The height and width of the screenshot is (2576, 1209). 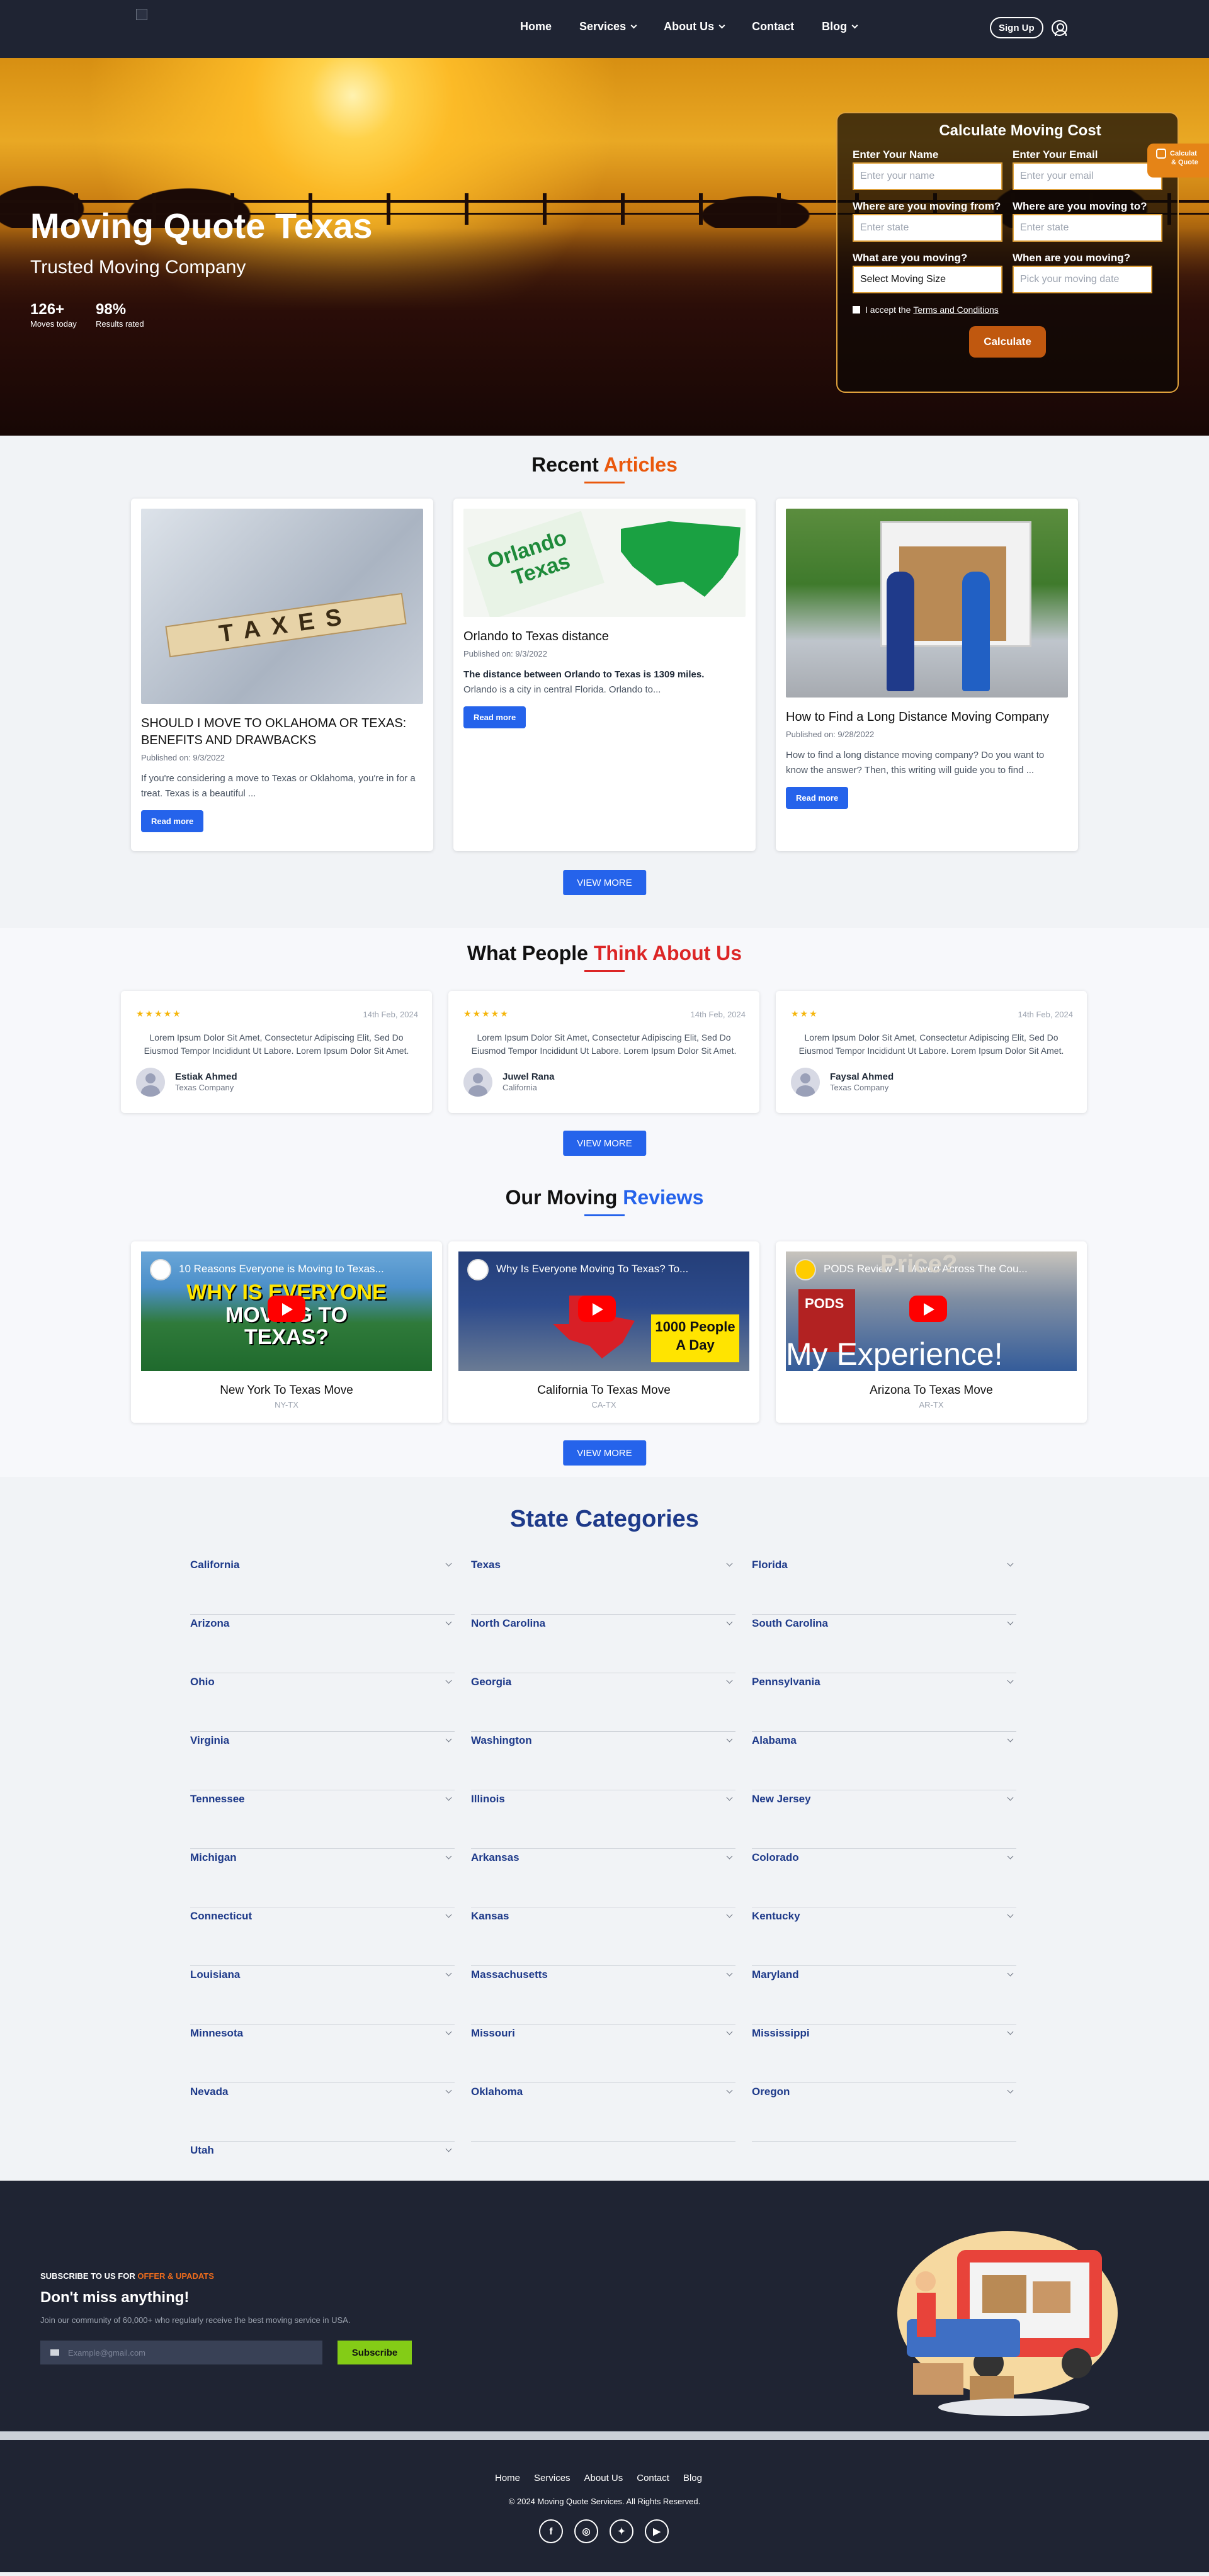 What do you see at coordinates (884, 1819) in the screenshot?
I see `state-item-new-jersey: New Jersey` at bounding box center [884, 1819].